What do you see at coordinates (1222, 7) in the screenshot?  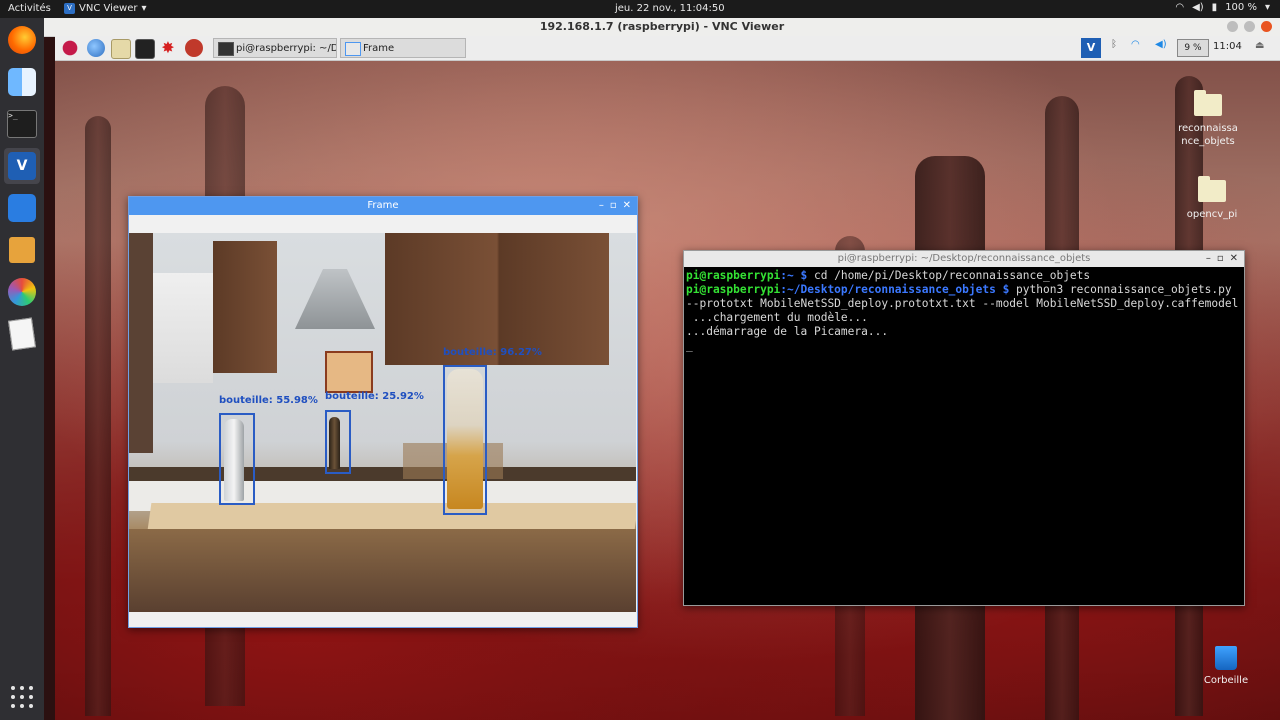 I see `system-tray: ◠ ◀) ▮ 100 % ▾` at bounding box center [1222, 7].